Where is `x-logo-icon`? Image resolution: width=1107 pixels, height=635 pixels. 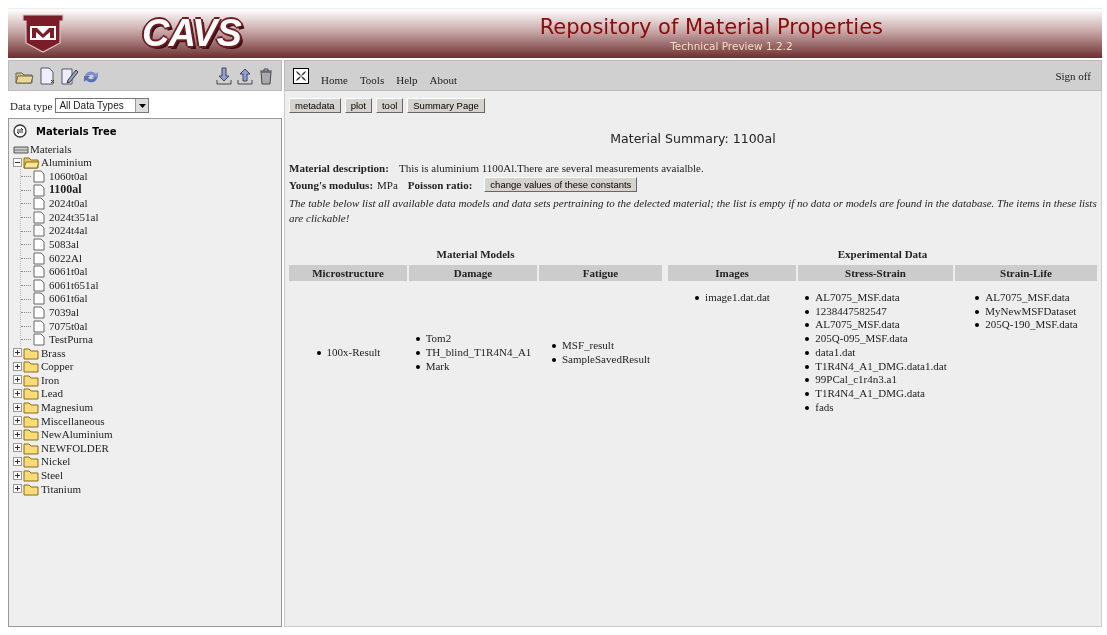
x-logo-icon is located at coordinates (301, 75).